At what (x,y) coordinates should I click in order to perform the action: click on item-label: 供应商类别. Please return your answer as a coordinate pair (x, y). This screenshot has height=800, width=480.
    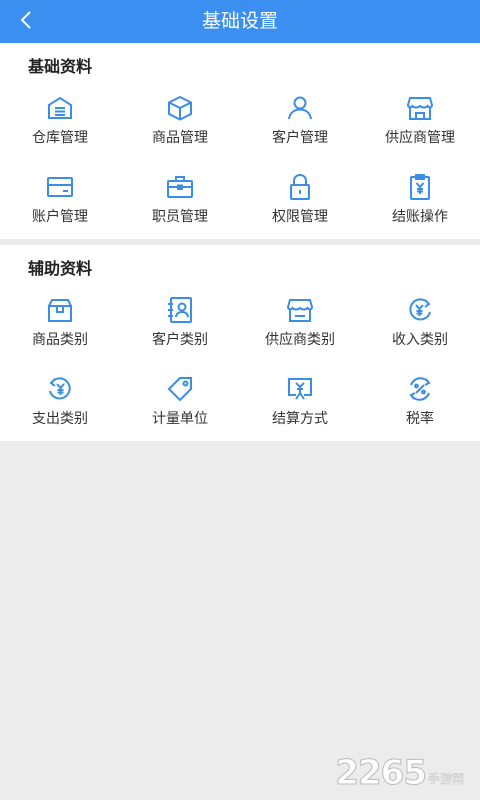
    Looking at the image, I should click on (300, 340).